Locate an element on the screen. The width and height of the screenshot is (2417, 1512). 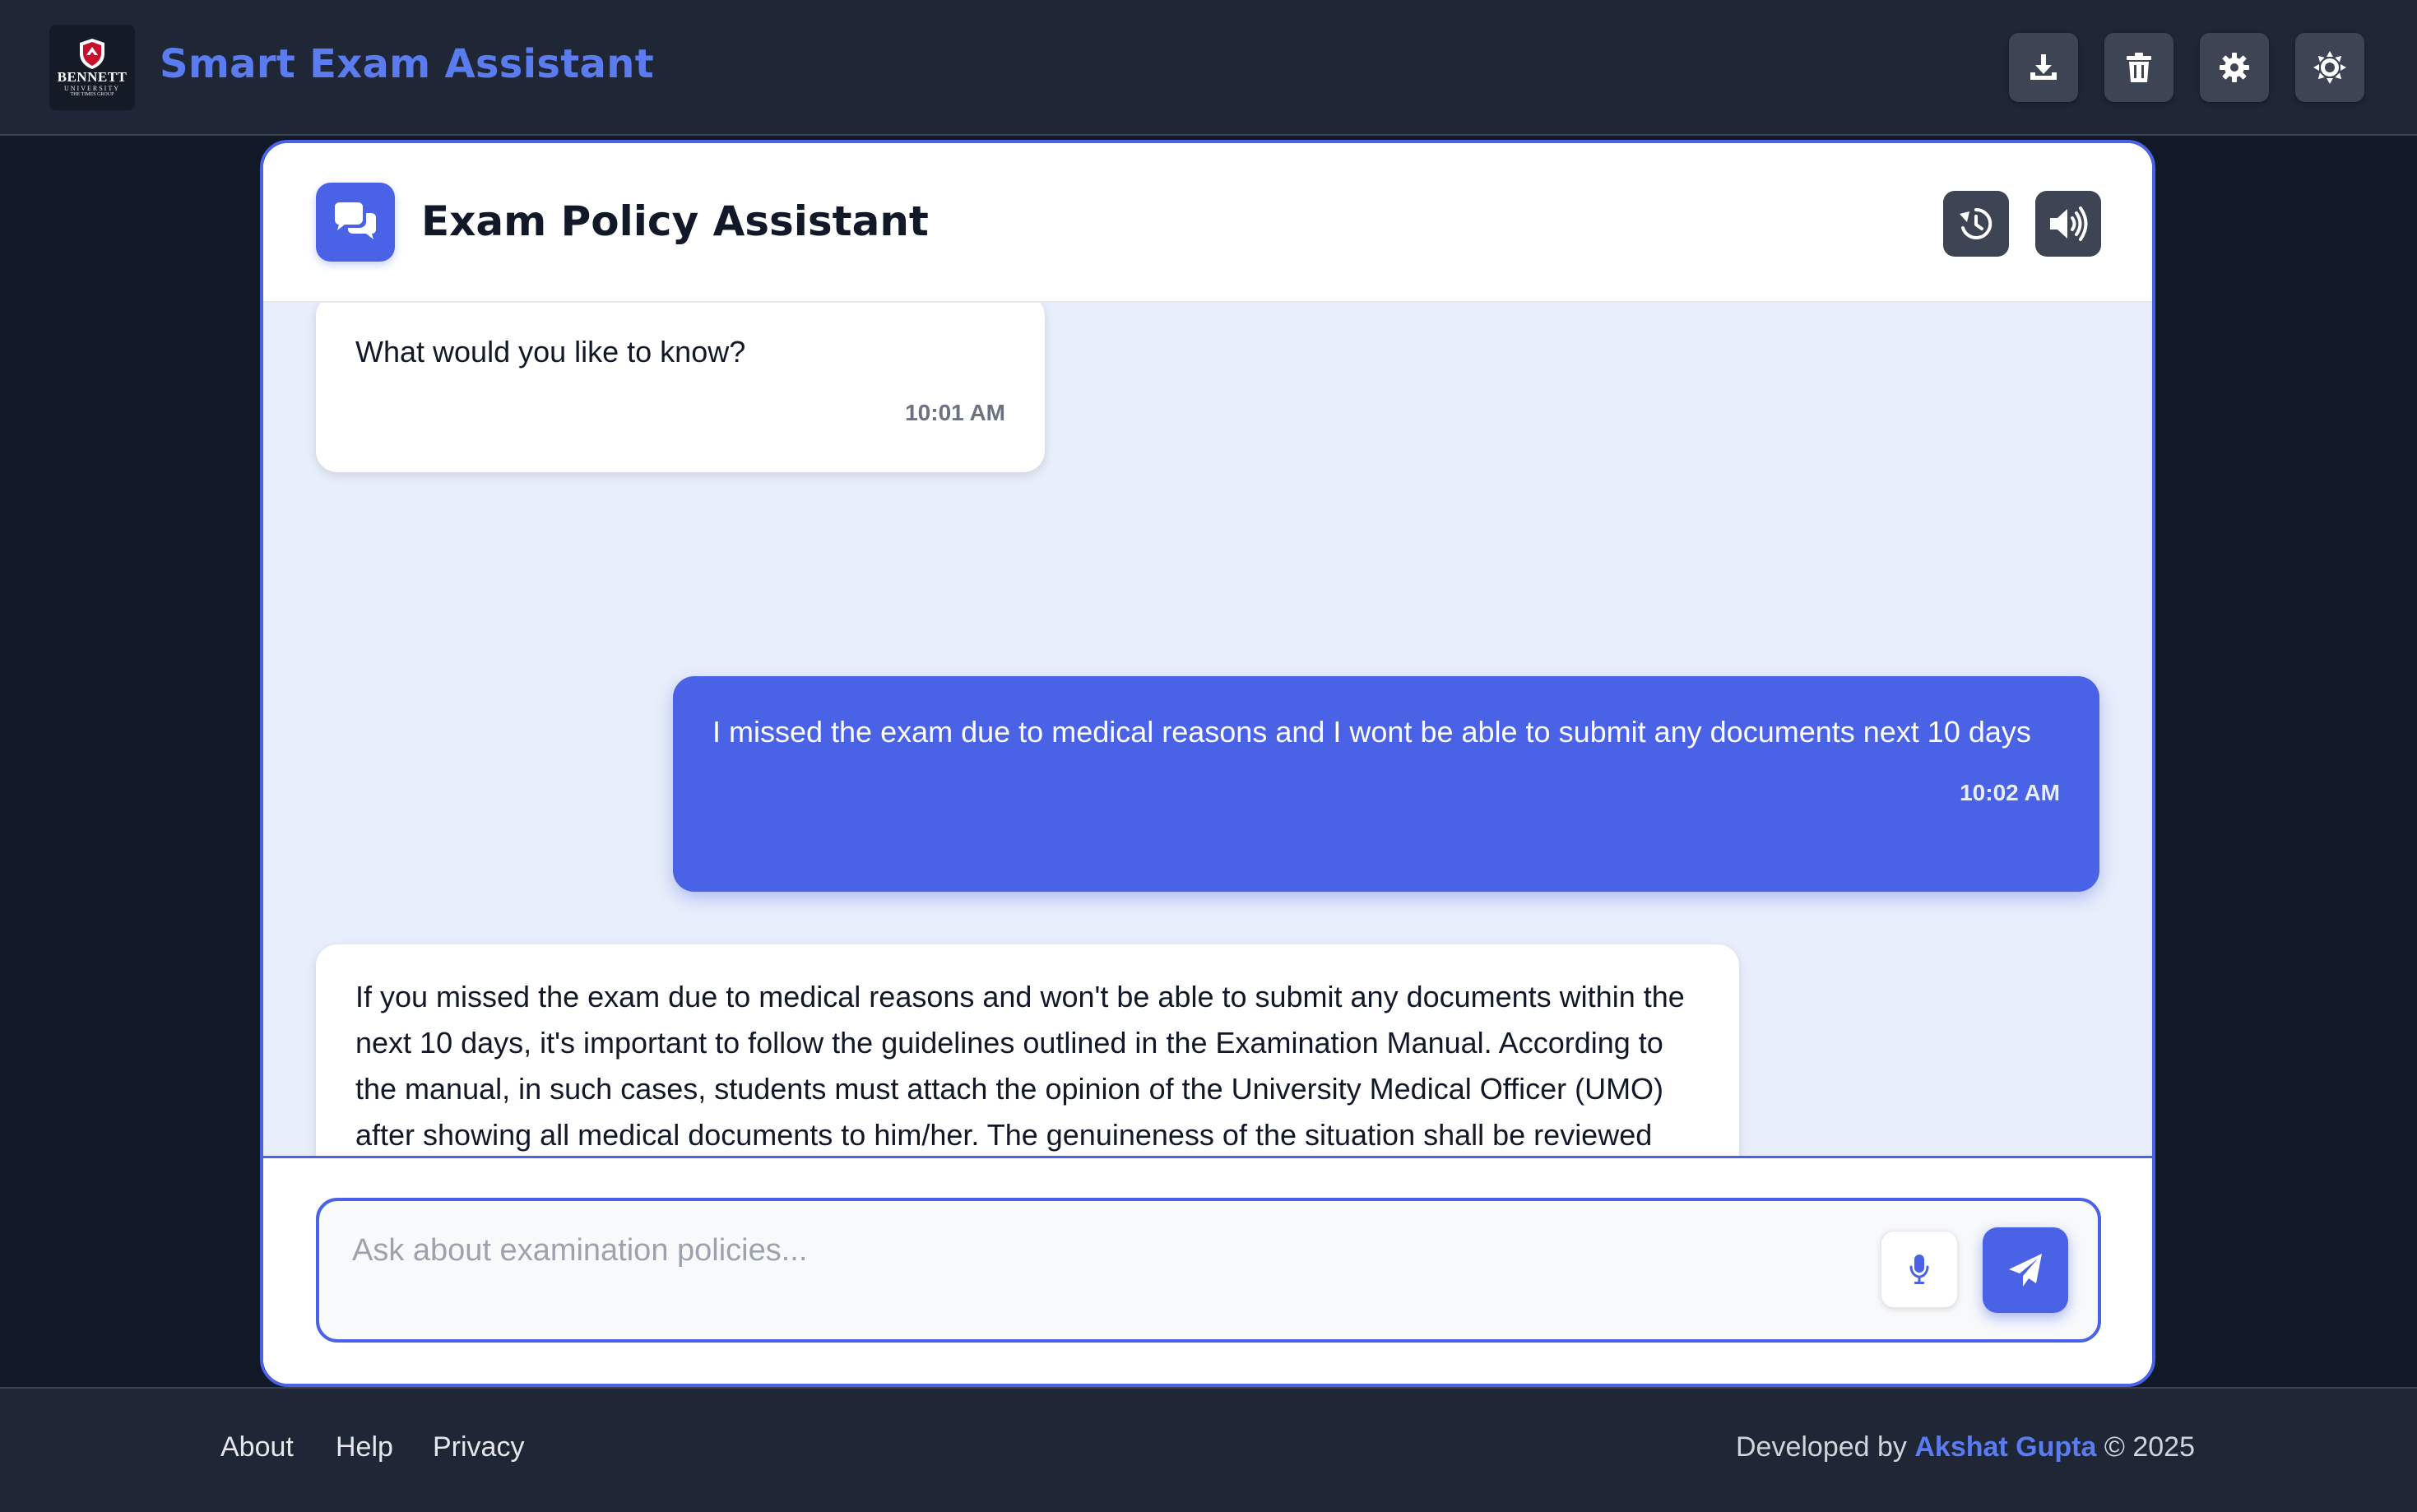
history-icon is located at coordinates (1976, 223).